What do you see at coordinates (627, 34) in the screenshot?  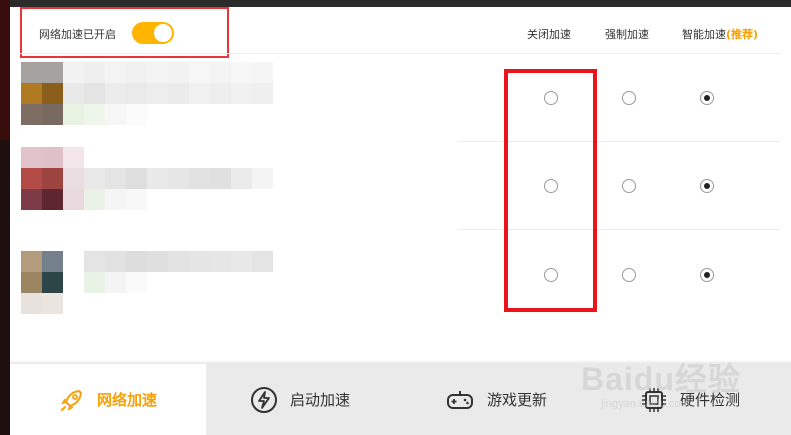 I see `column-header-force: 强制加速` at bounding box center [627, 34].